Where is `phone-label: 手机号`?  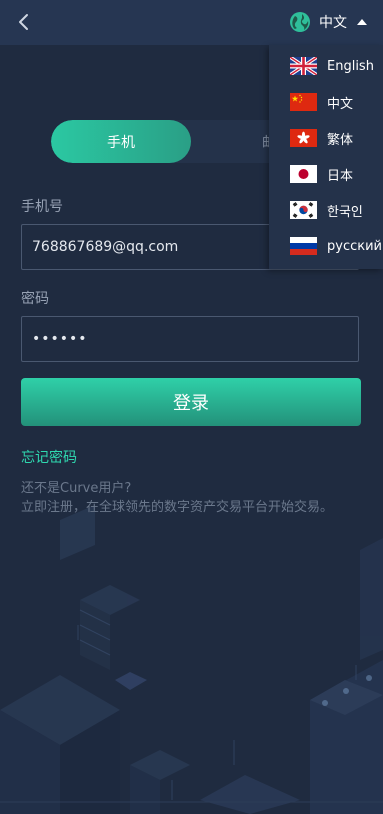
phone-label: 手机号 is located at coordinates (42, 207).